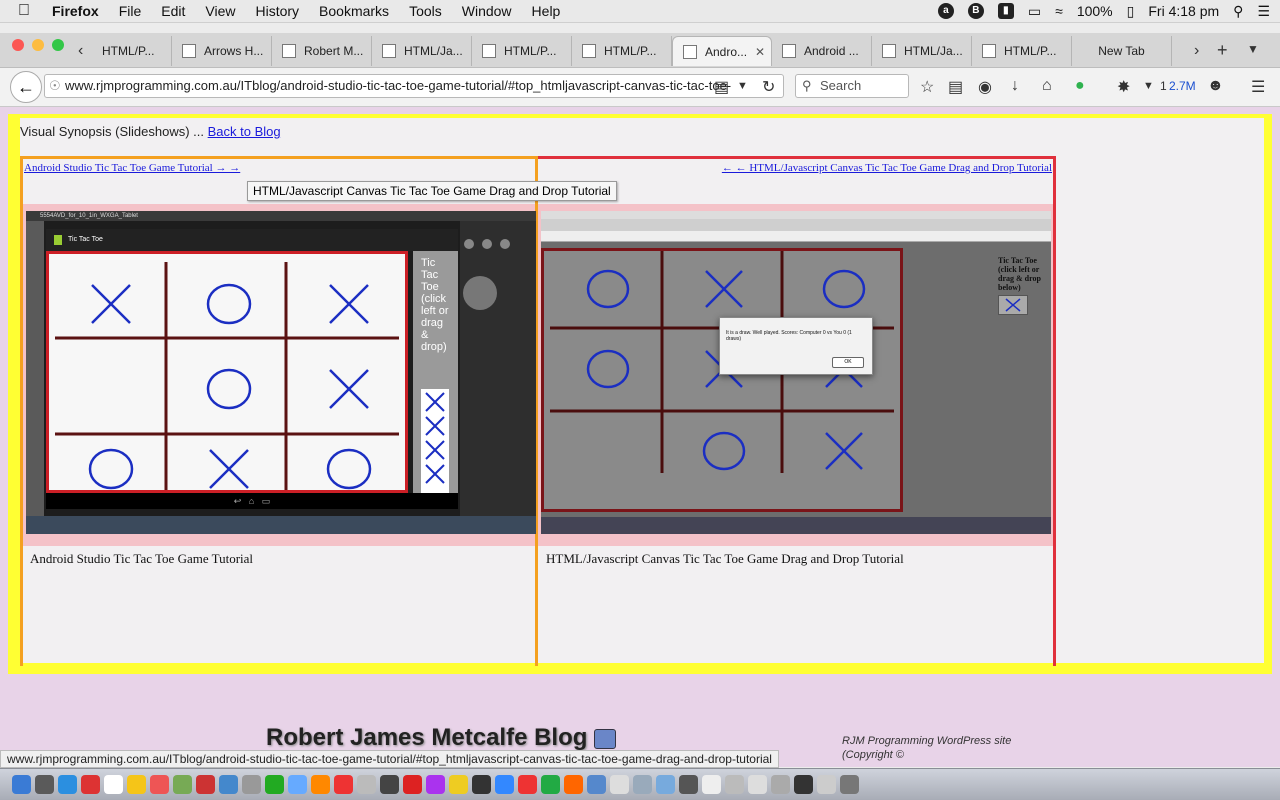 The width and height of the screenshot is (1280, 800). What do you see at coordinates (1059, 11) in the screenshot?
I see `wifi-icon: ≈` at bounding box center [1059, 11].